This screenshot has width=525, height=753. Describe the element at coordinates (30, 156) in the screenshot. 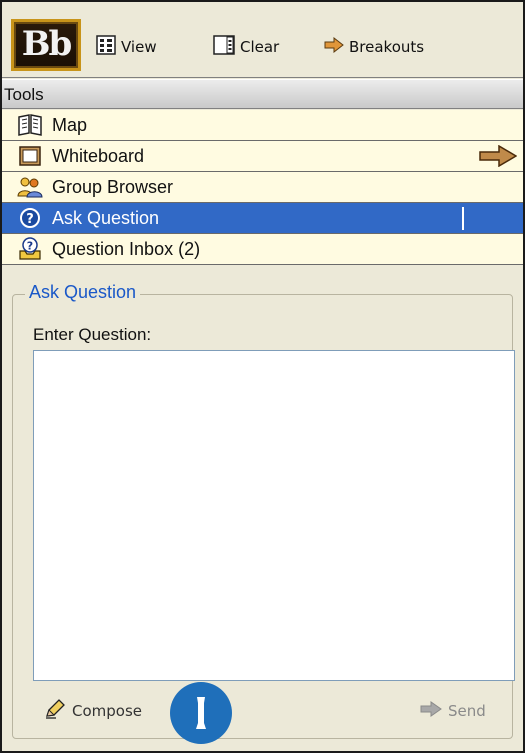

I see `whiteboard-icon` at that location.